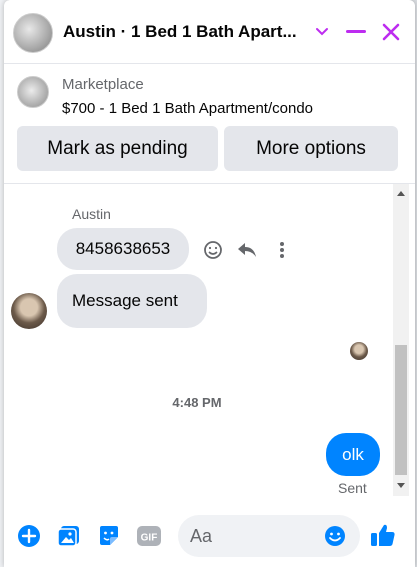 The width and height of the screenshot is (417, 567). What do you see at coordinates (359, 351) in the screenshot?
I see `seen-avatar` at bounding box center [359, 351].